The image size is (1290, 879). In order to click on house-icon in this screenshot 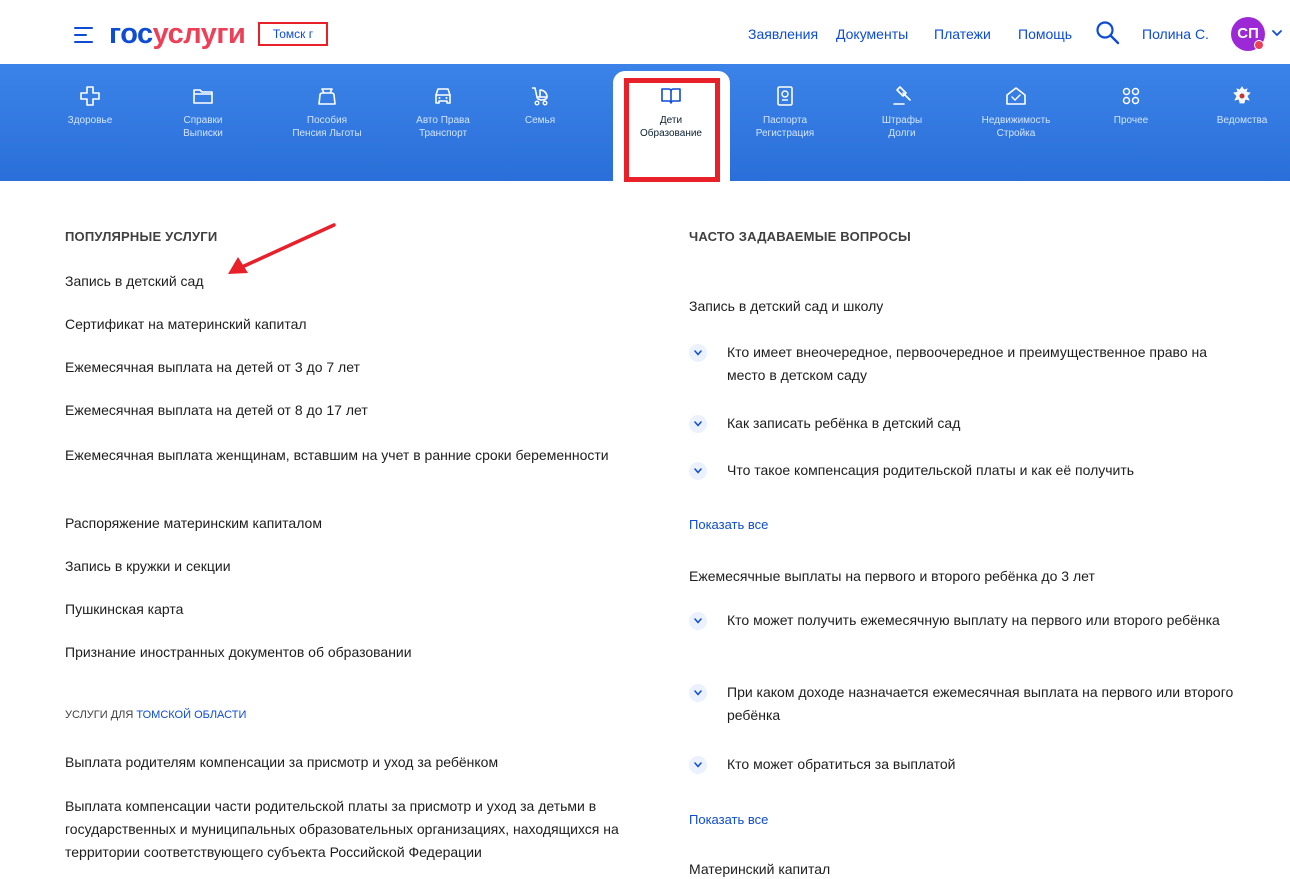, I will do `click(1016, 96)`.